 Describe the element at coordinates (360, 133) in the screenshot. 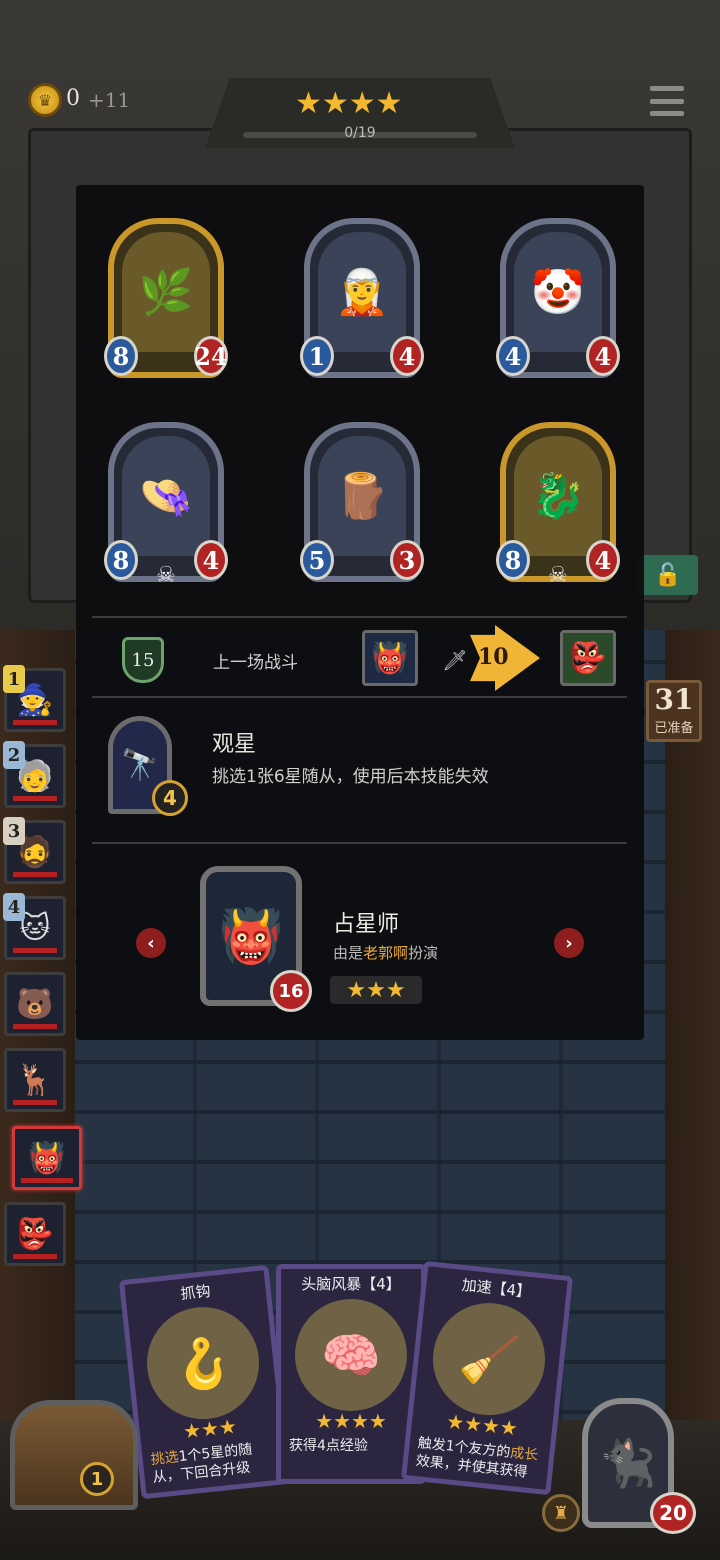

I see `xp-text: 0/19` at that location.